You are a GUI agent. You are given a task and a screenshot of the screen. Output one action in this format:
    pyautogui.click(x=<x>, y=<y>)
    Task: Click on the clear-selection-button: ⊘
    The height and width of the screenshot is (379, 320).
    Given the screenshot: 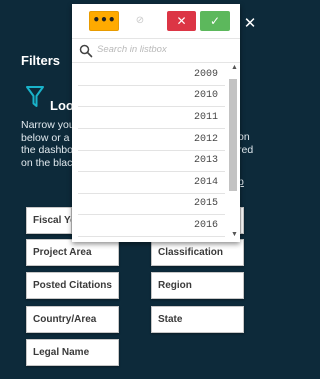 What is the action you would take?
    pyautogui.click(x=140, y=21)
    